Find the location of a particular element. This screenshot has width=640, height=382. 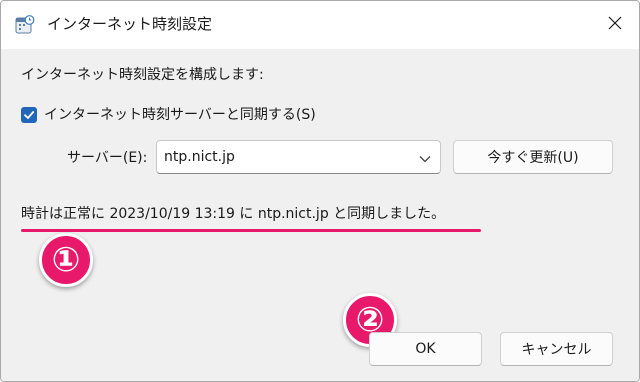

server-value: ntp.nict.jp is located at coordinates (199, 157).